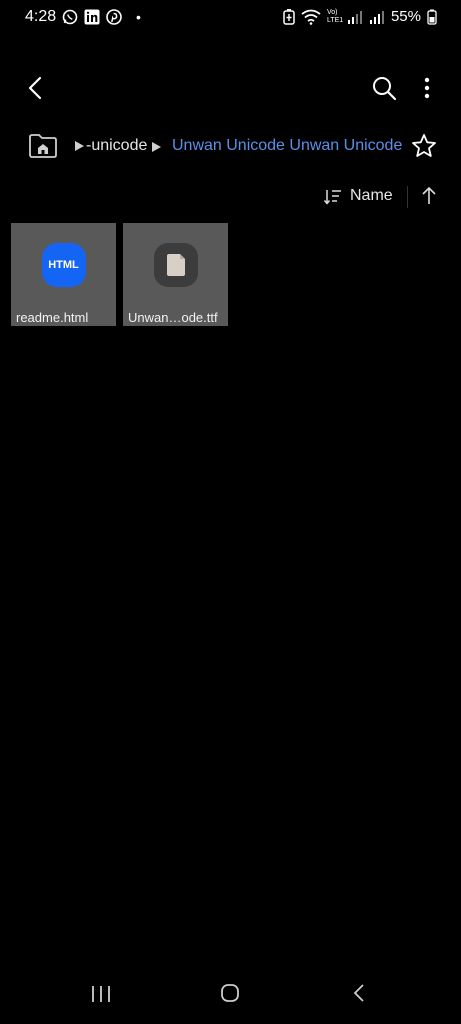 This screenshot has width=461, height=1024. What do you see at coordinates (230, 197) in the screenshot?
I see `sort-bar: Name` at bounding box center [230, 197].